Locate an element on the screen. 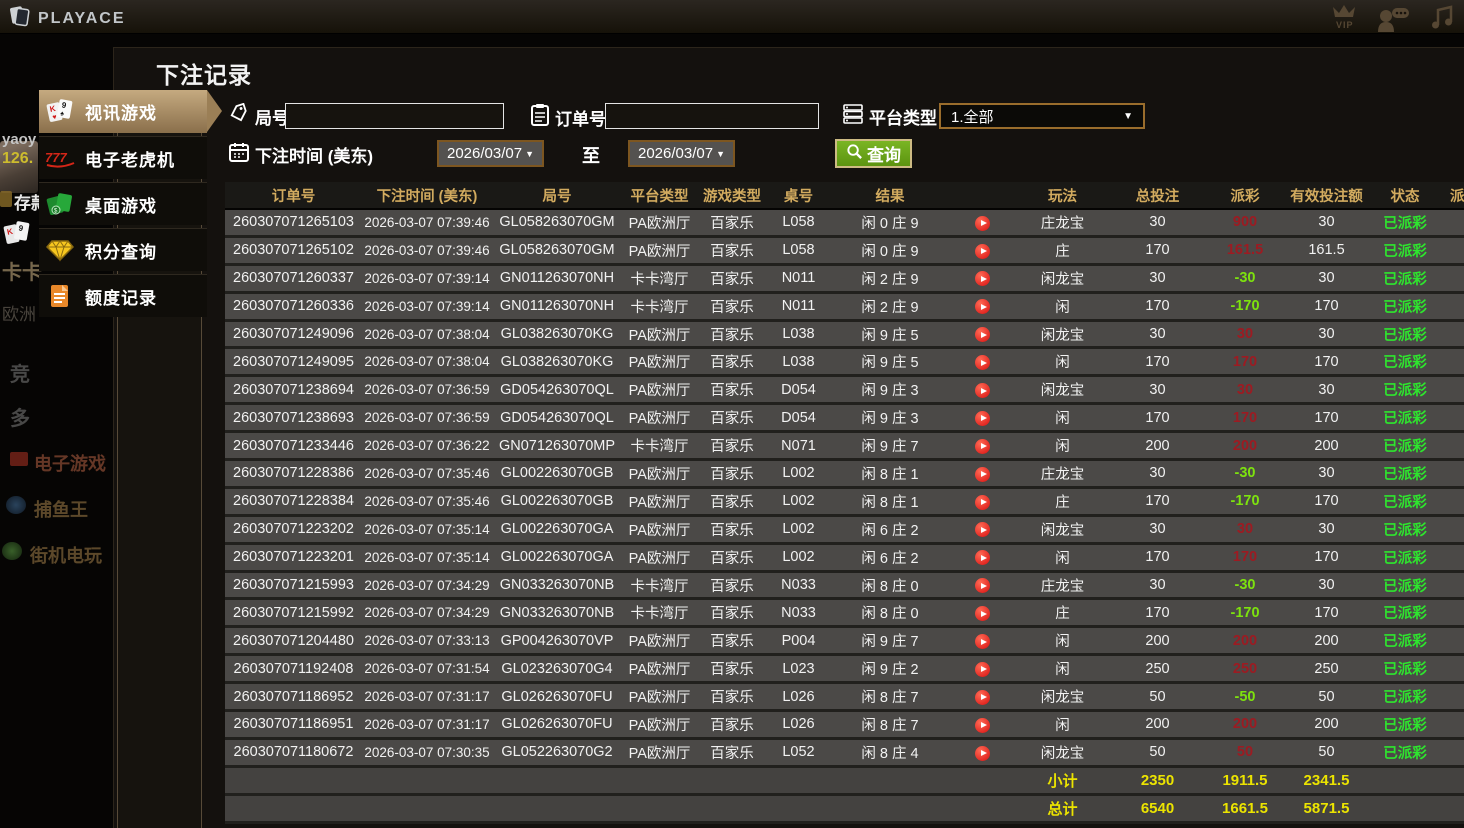 The width and height of the screenshot is (1464, 828). cell-time: 2026-03-07 07:31:17 is located at coordinates (427, 697).